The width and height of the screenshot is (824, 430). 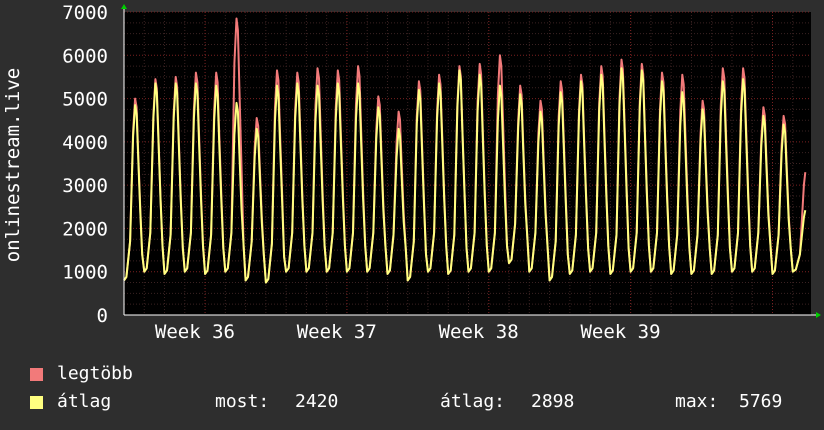 What do you see at coordinates (95, 373) in the screenshot?
I see `legend-label-max: legtöbb` at bounding box center [95, 373].